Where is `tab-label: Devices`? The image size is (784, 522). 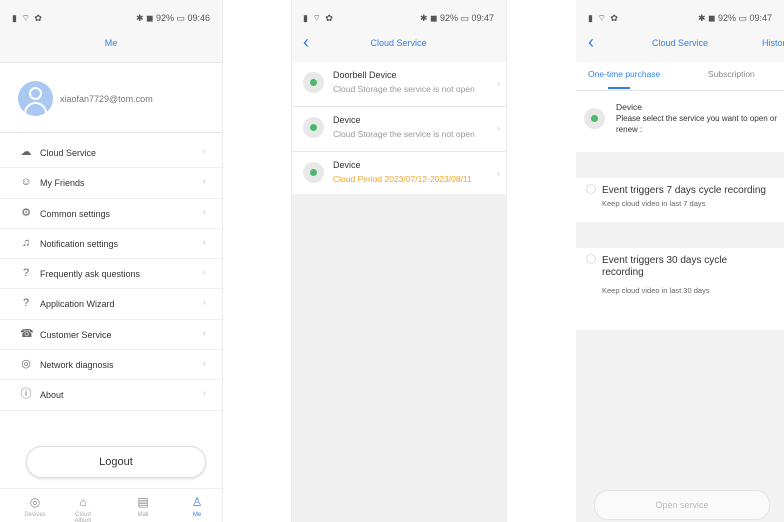
tab-label: Devices is located at coordinates (35, 515).